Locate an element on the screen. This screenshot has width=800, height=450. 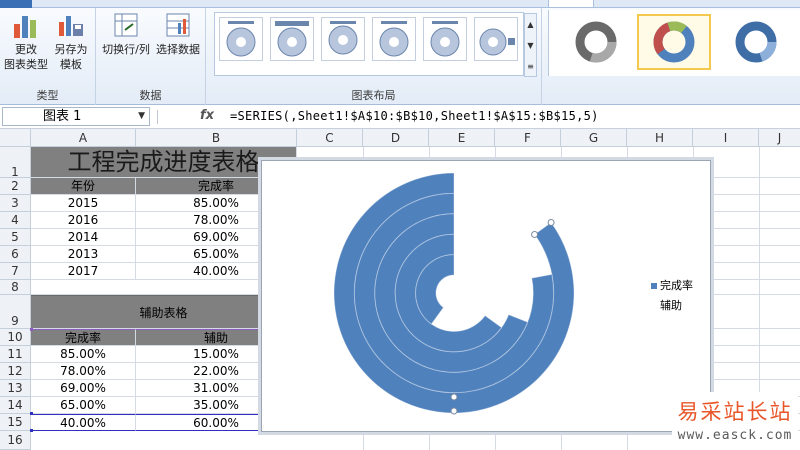
legend-swatch-aux is located at coordinates (654, 306).